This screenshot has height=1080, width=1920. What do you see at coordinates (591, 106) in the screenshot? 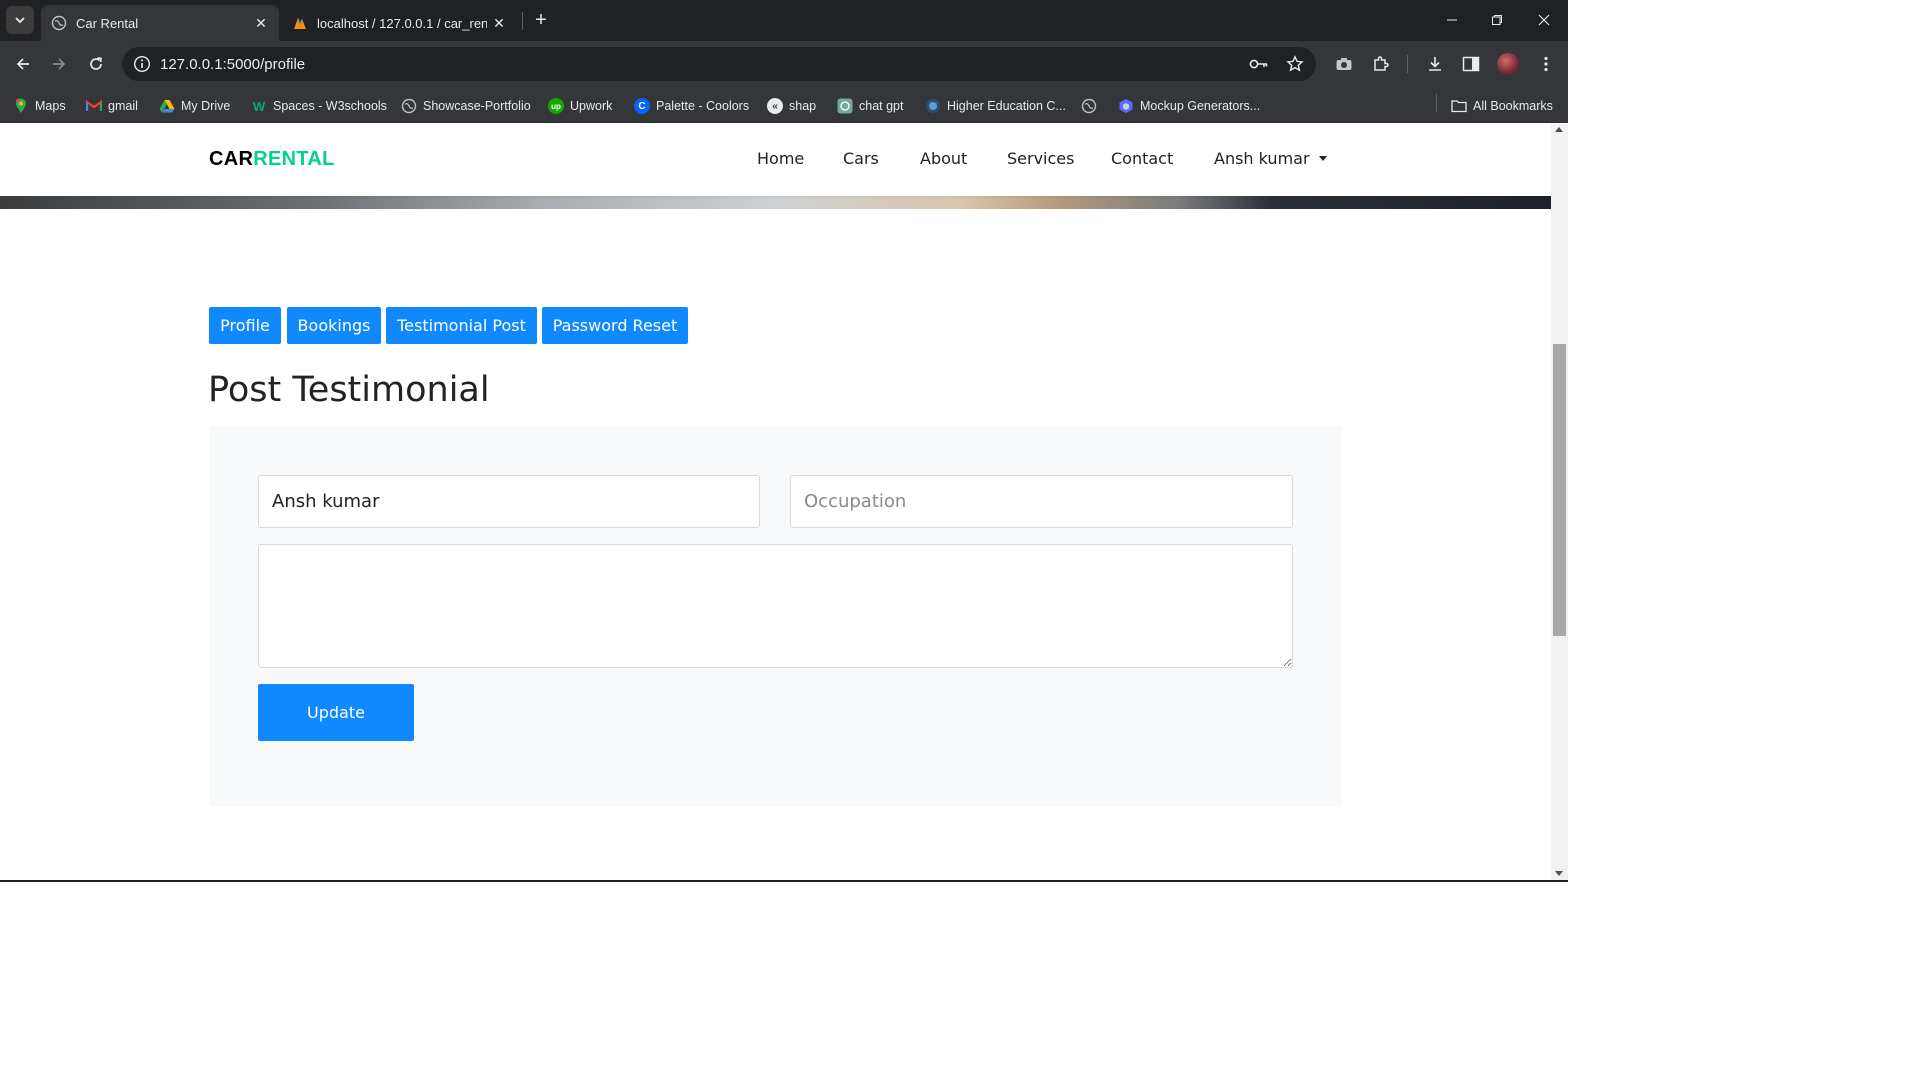
I see `bookmark-label: Upwork` at bounding box center [591, 106].